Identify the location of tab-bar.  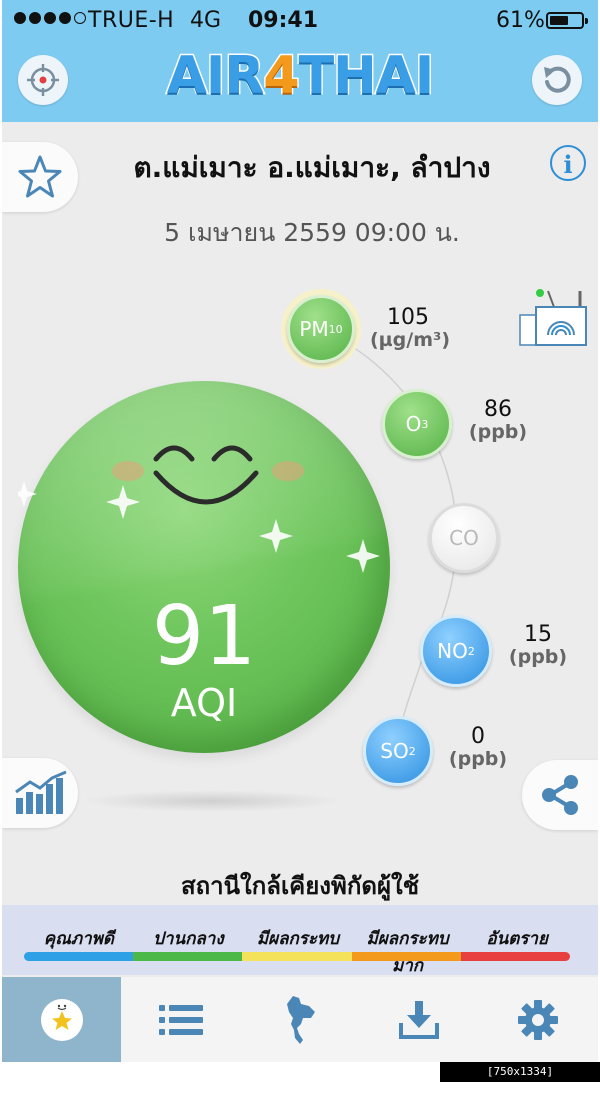
(300, 1019).